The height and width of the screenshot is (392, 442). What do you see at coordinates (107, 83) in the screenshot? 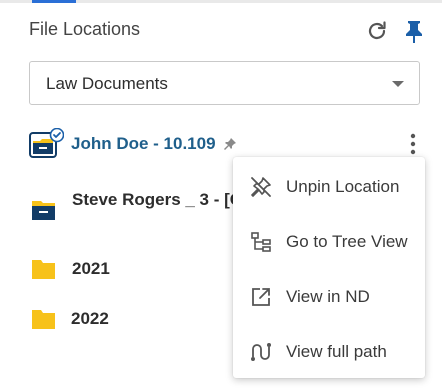
I see `location-select-value: Law Documents` at bounding box center [107, 83].